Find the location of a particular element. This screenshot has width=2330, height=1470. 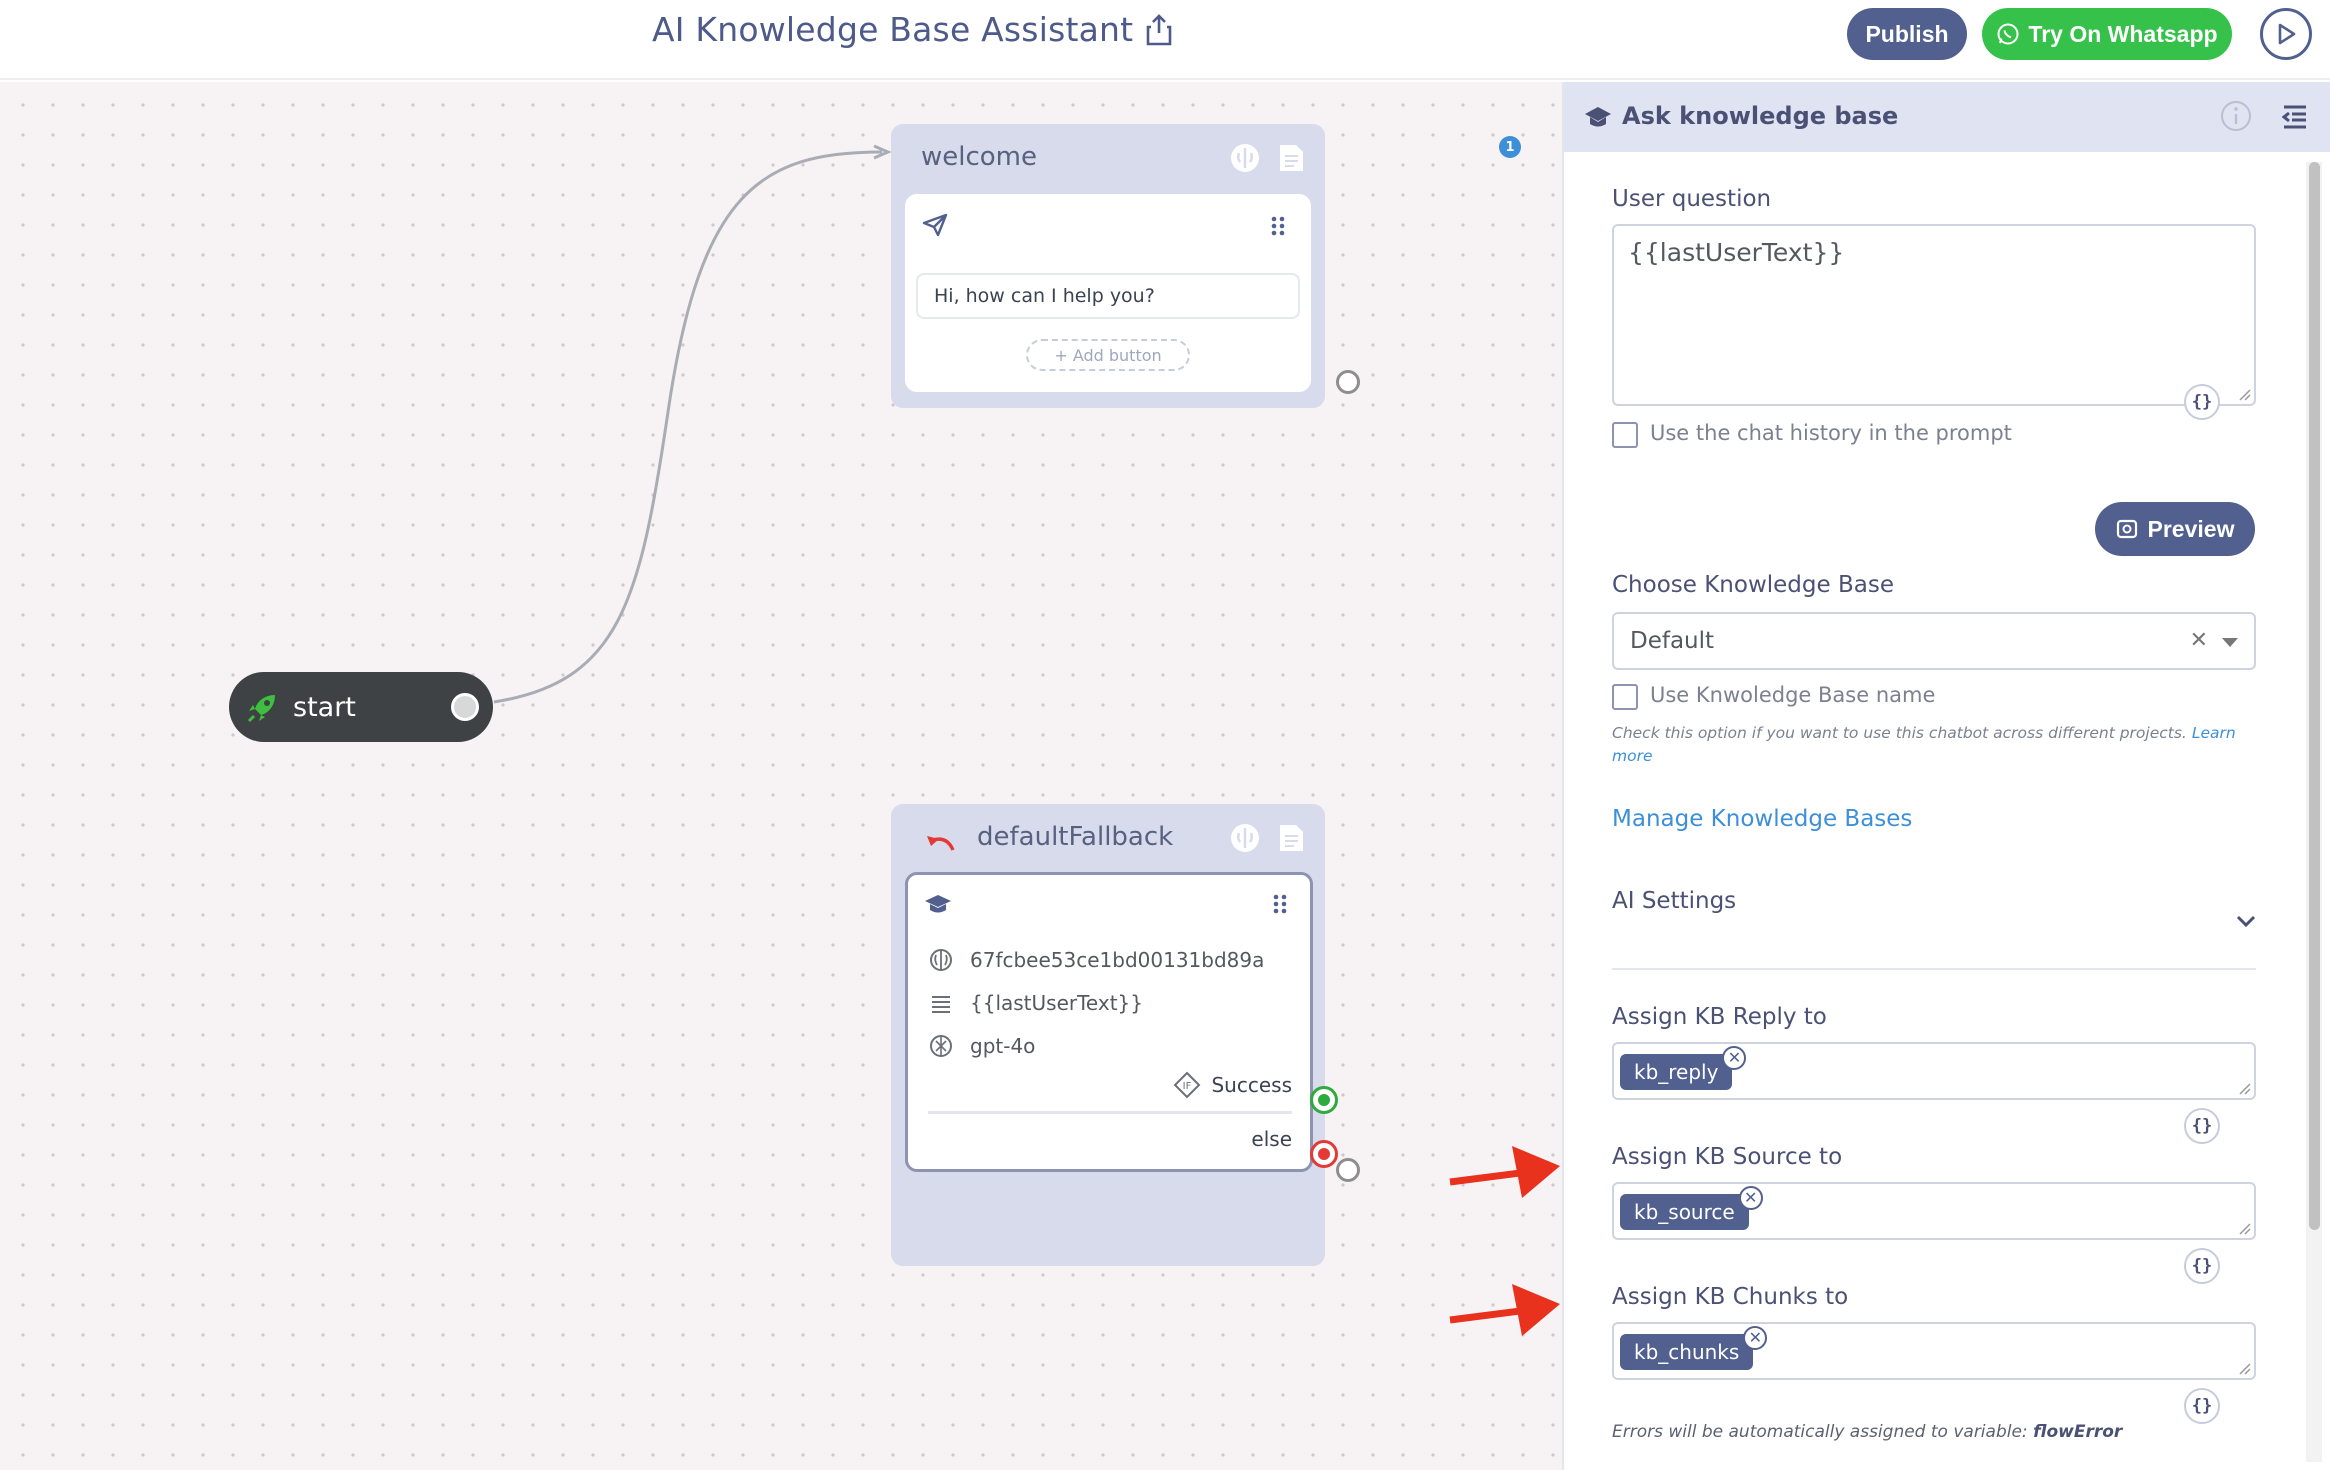

share-icon is located at coordinates (1159, 30).